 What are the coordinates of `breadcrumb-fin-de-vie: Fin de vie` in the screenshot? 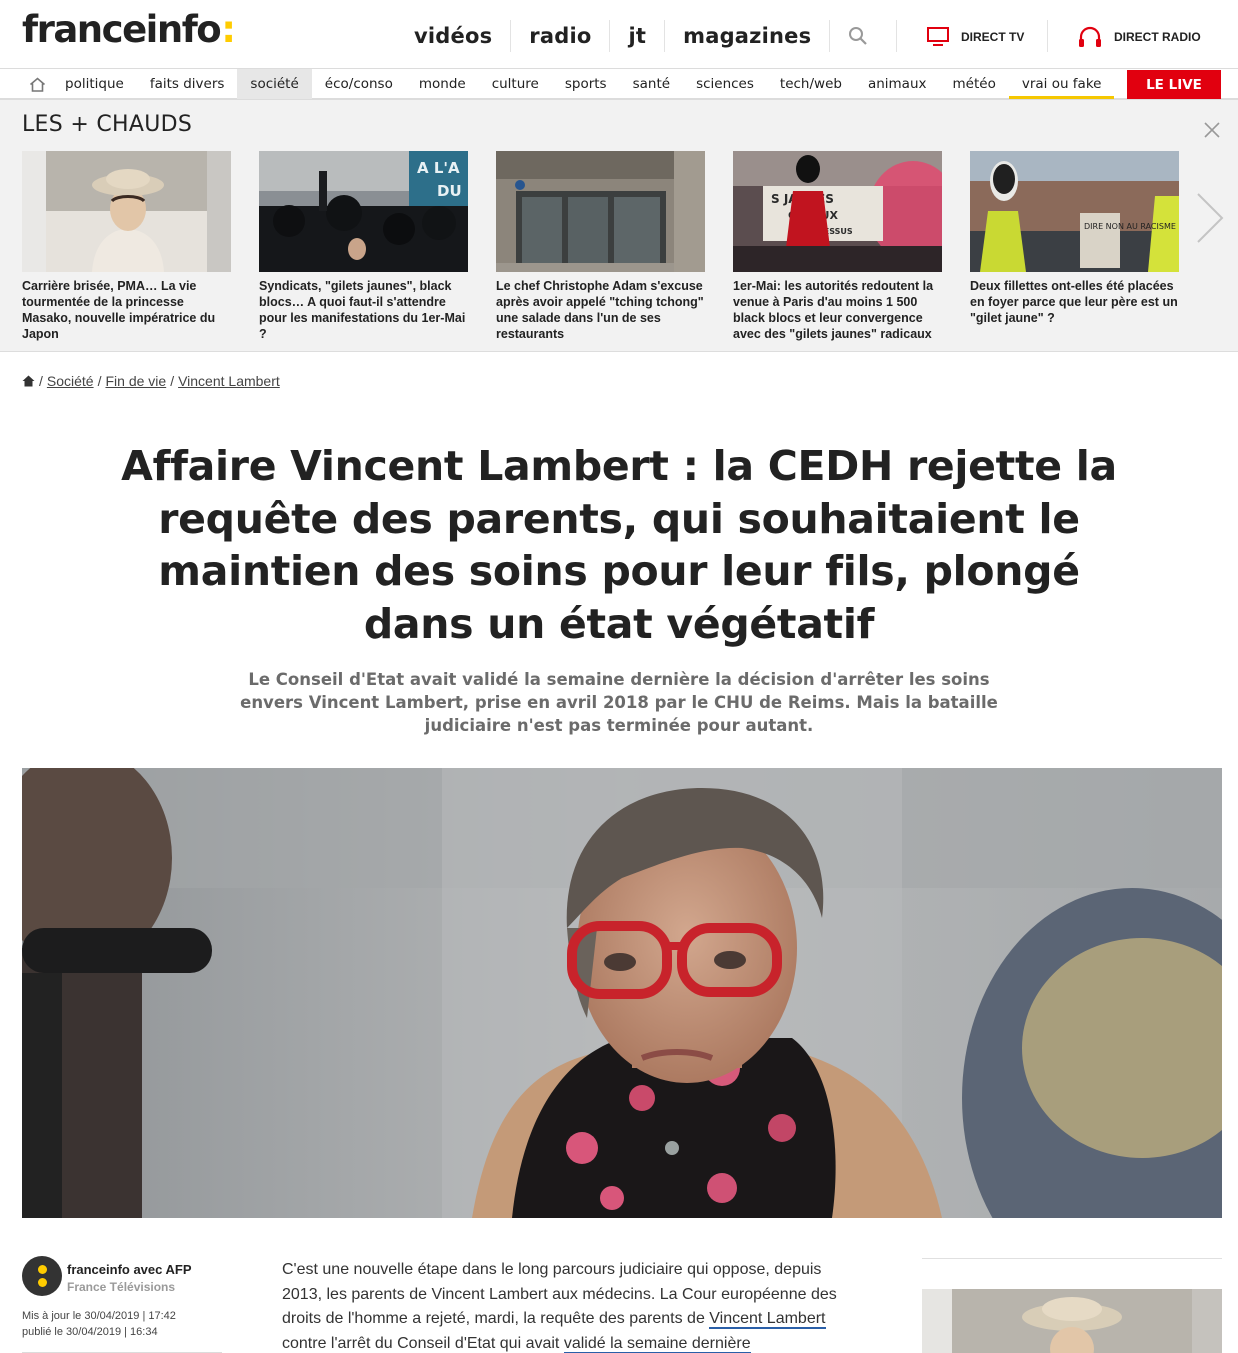 It's located at (135, 381).